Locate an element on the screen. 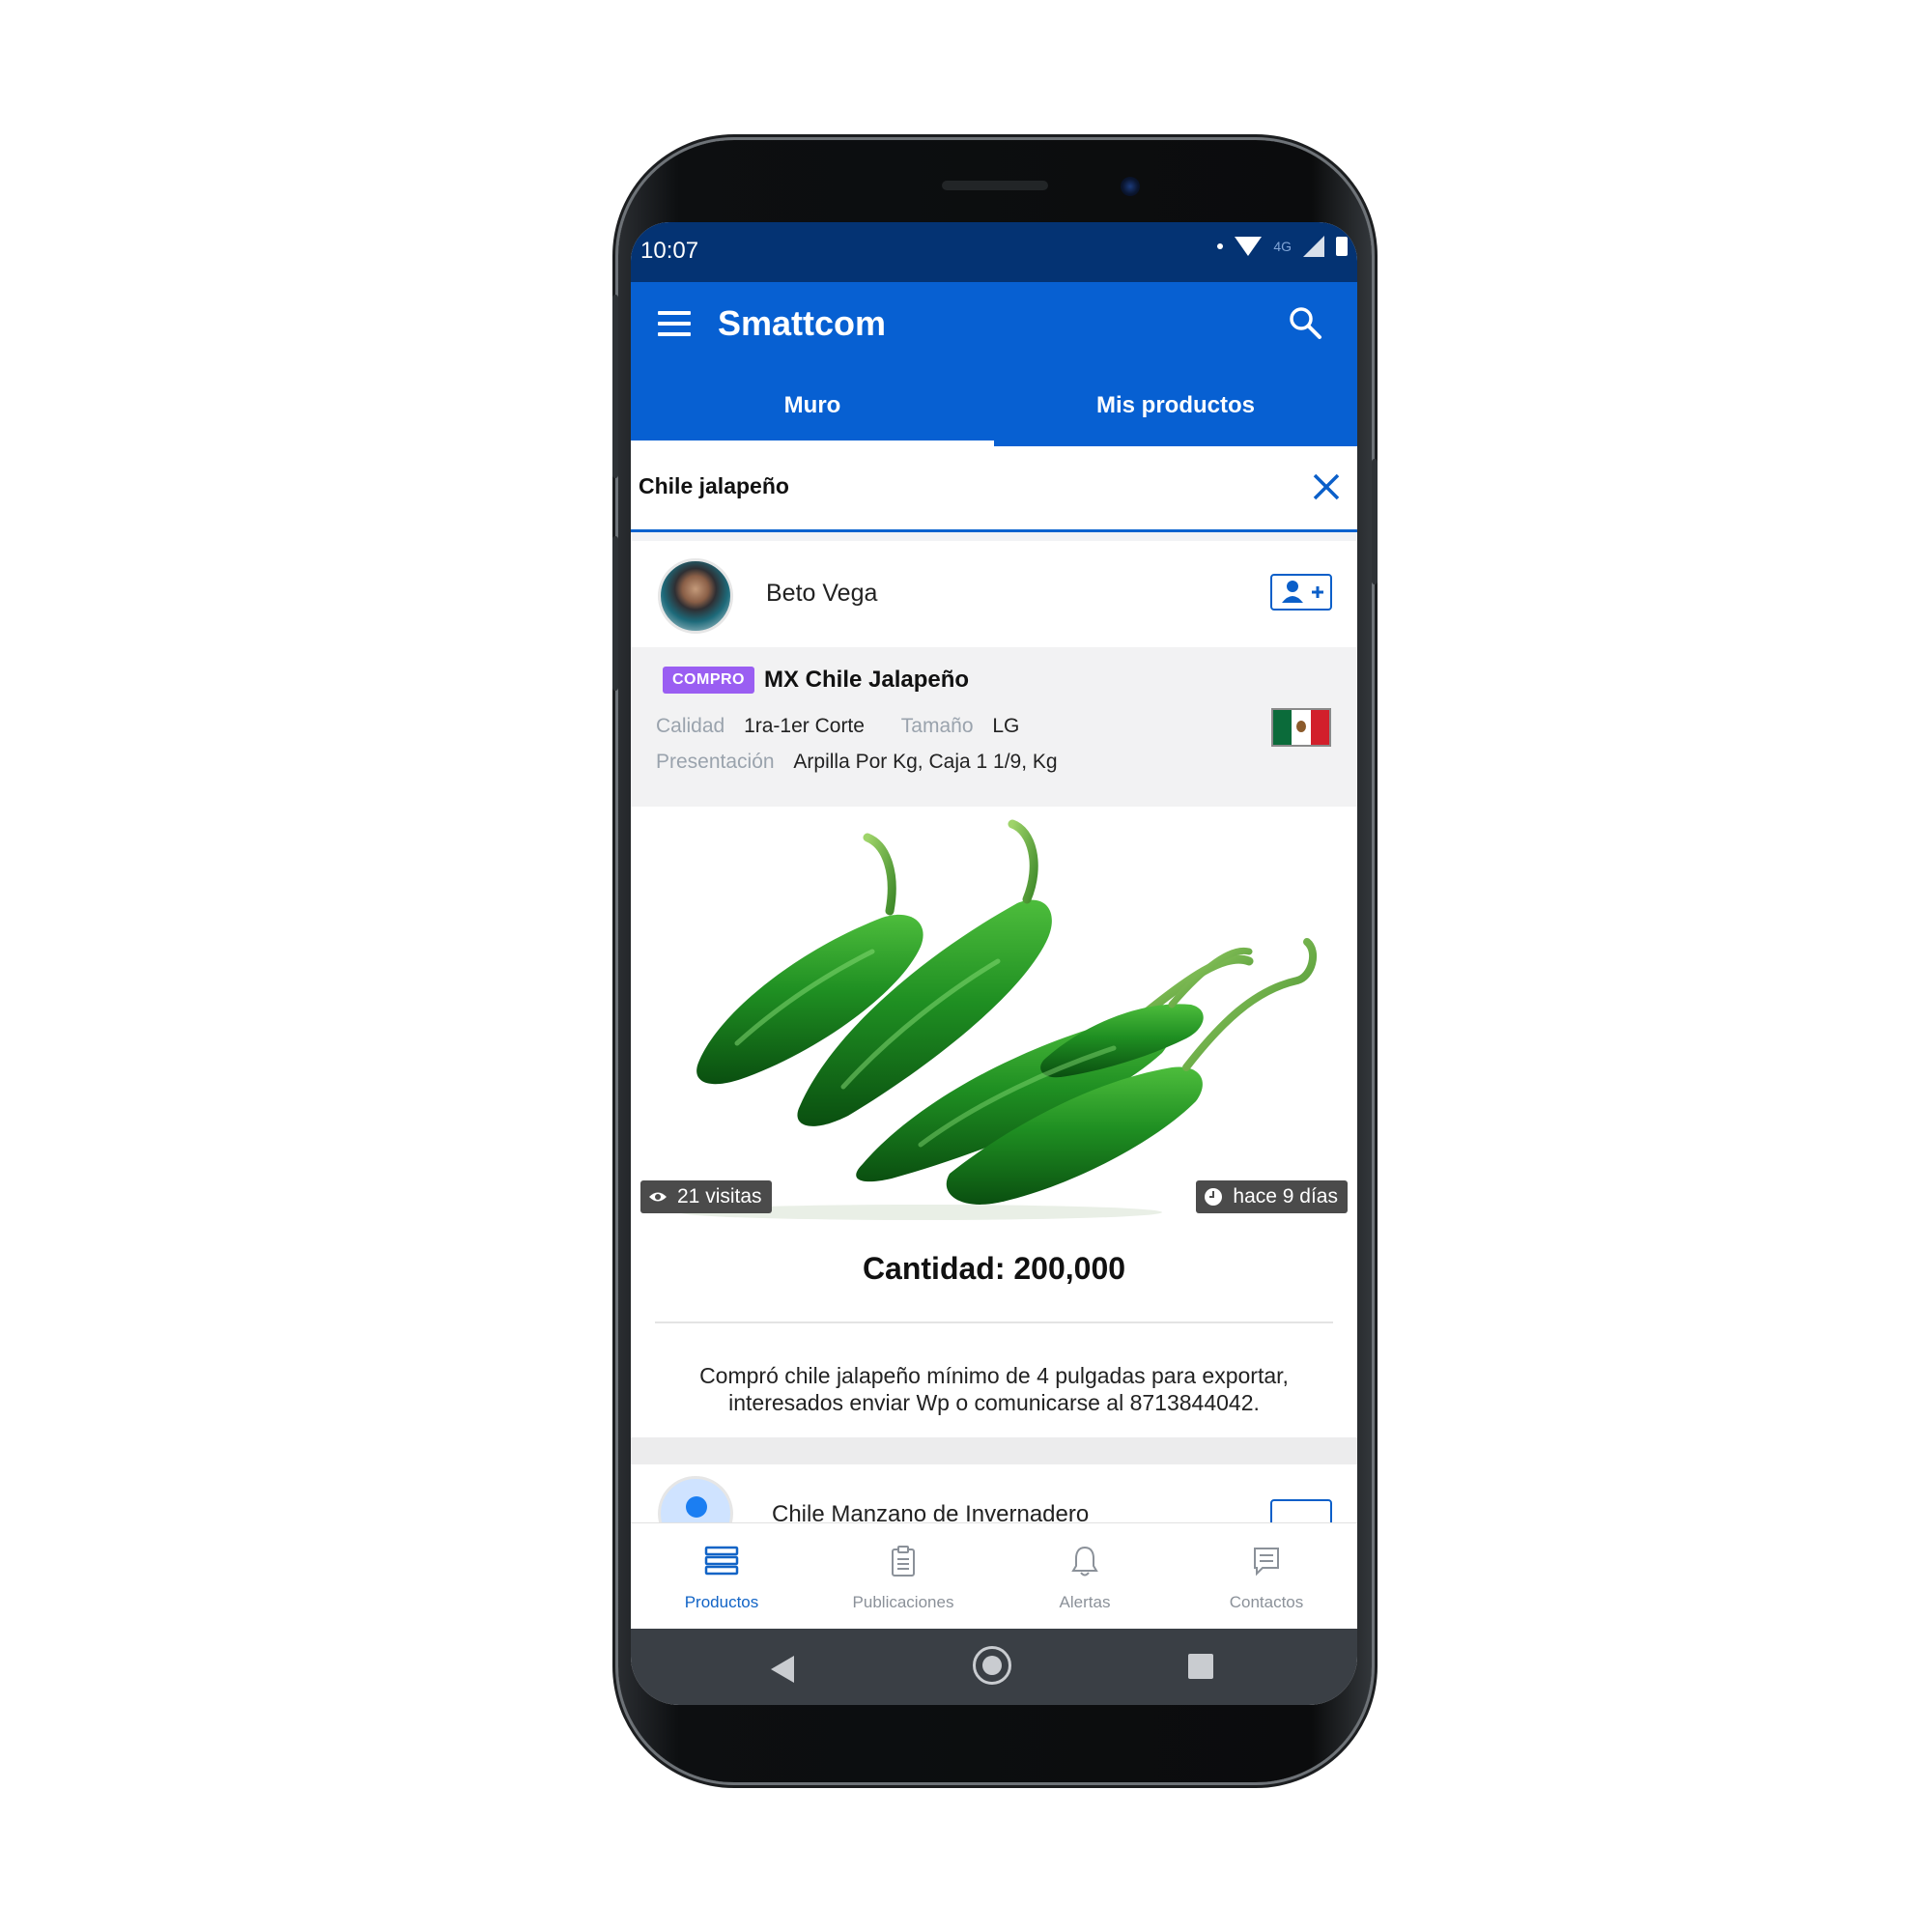  status-time: 10:07 is located at coordinates (669, 251).